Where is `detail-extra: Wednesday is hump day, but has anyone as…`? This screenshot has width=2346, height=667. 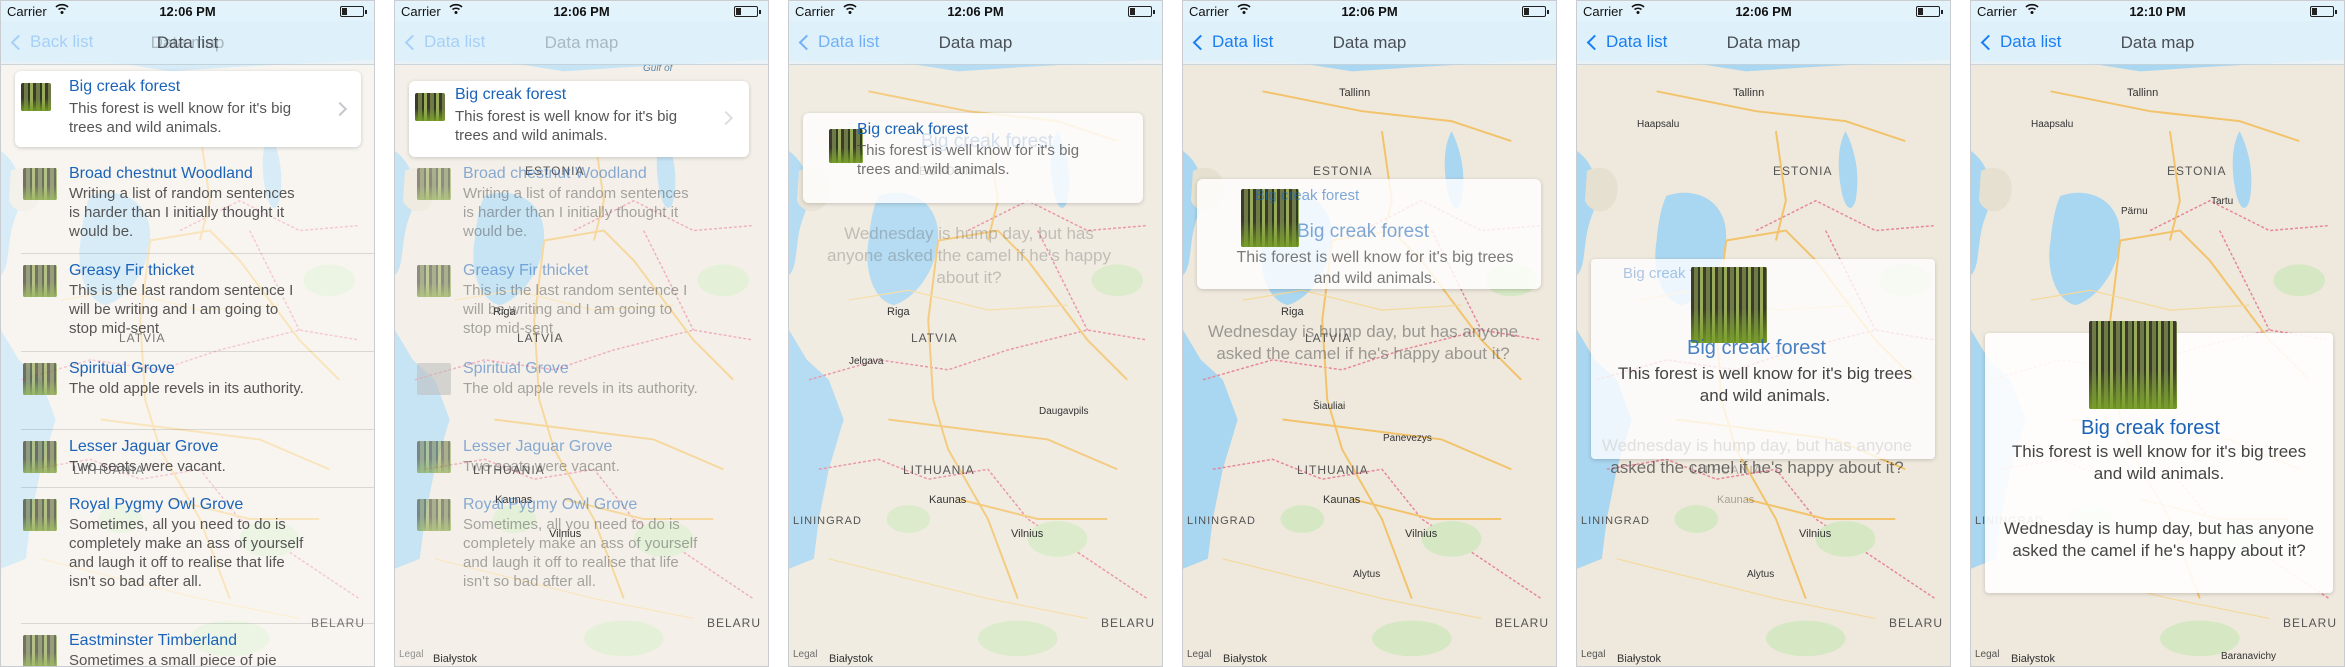
detail-extra: Wednesday is hump day, but has anyone as… is located at coordinates (1363, 342).